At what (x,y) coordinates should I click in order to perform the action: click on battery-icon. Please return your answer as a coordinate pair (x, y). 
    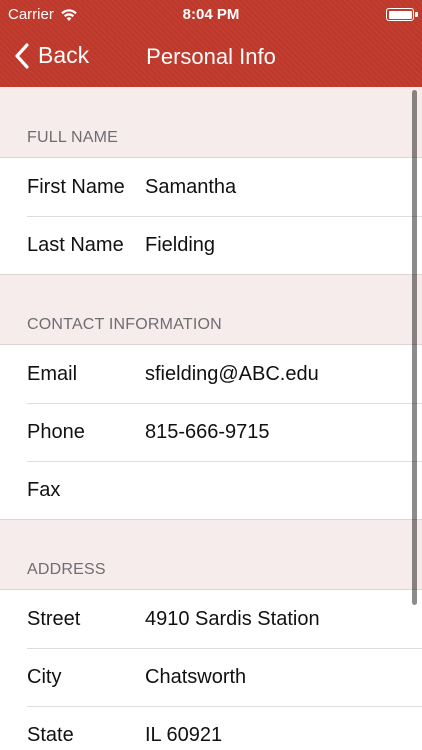
    Looking at the image, I should click on (402, 14).